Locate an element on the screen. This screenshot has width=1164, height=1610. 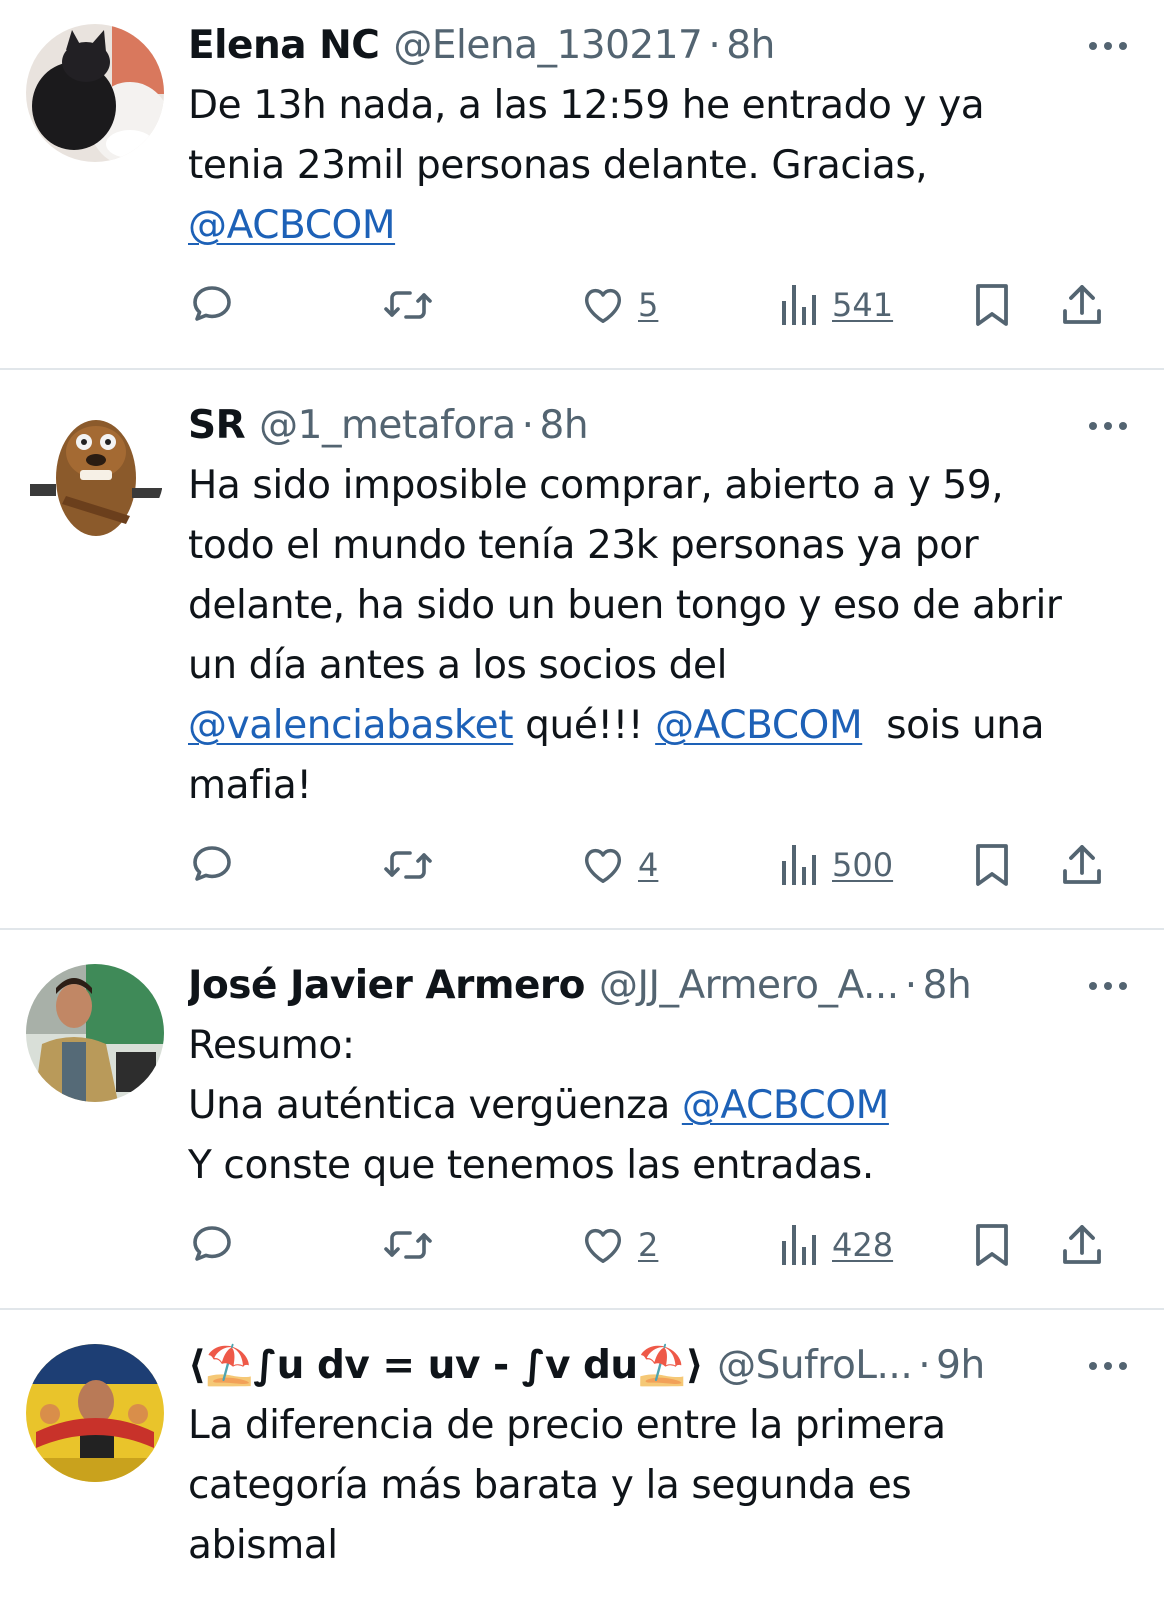
timestamp: 9h is located at coordinates (960, 1366).